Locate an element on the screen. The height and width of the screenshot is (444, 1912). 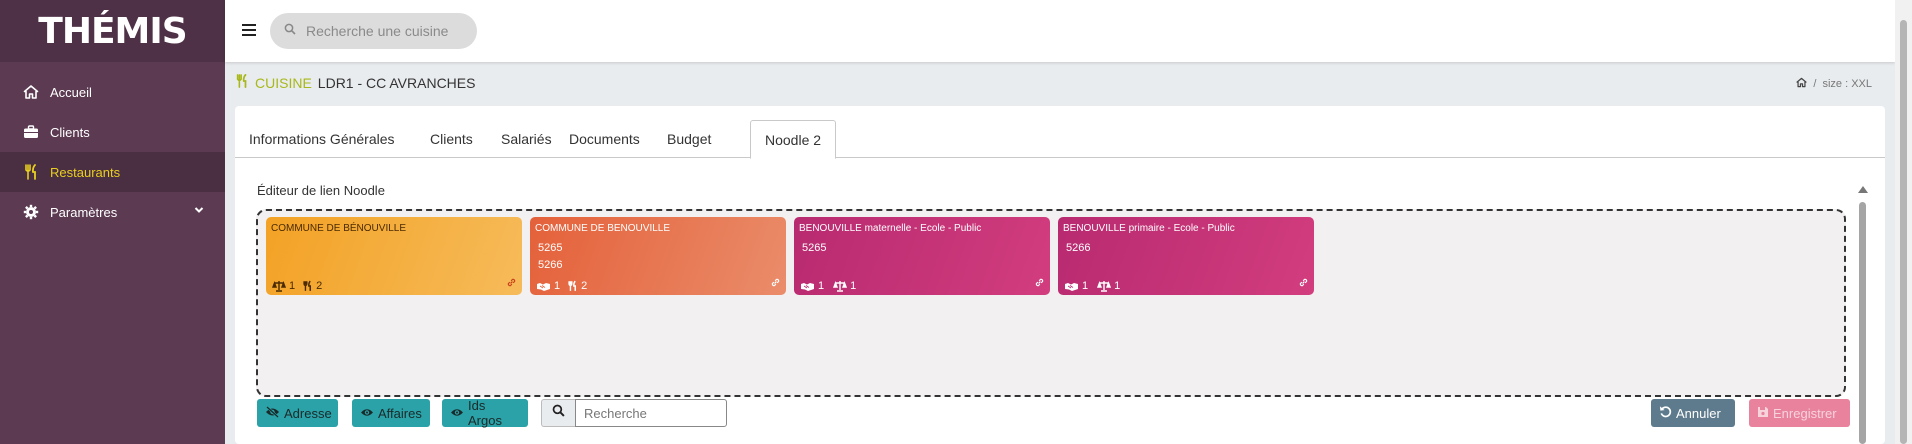
scroll-up-icon is located at coordinates (1863, 189).